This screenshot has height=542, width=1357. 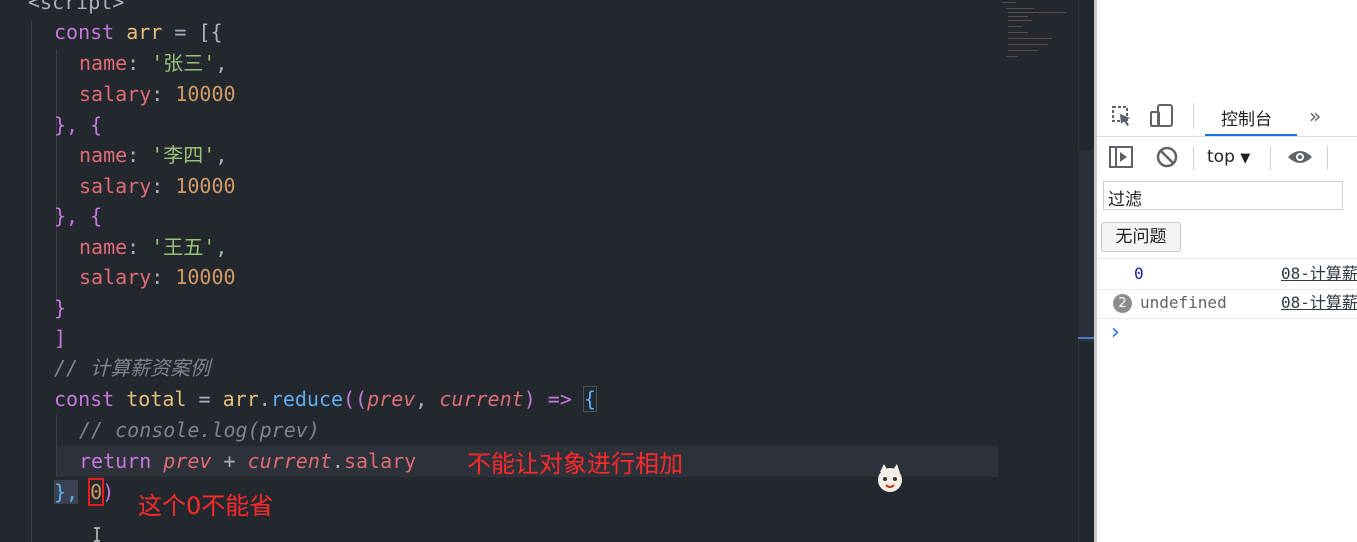 What do you see at coordinates (157, 186) in the screenshot?
I see `code-line-7: salary: 10000` at bounding box center [157, 186].